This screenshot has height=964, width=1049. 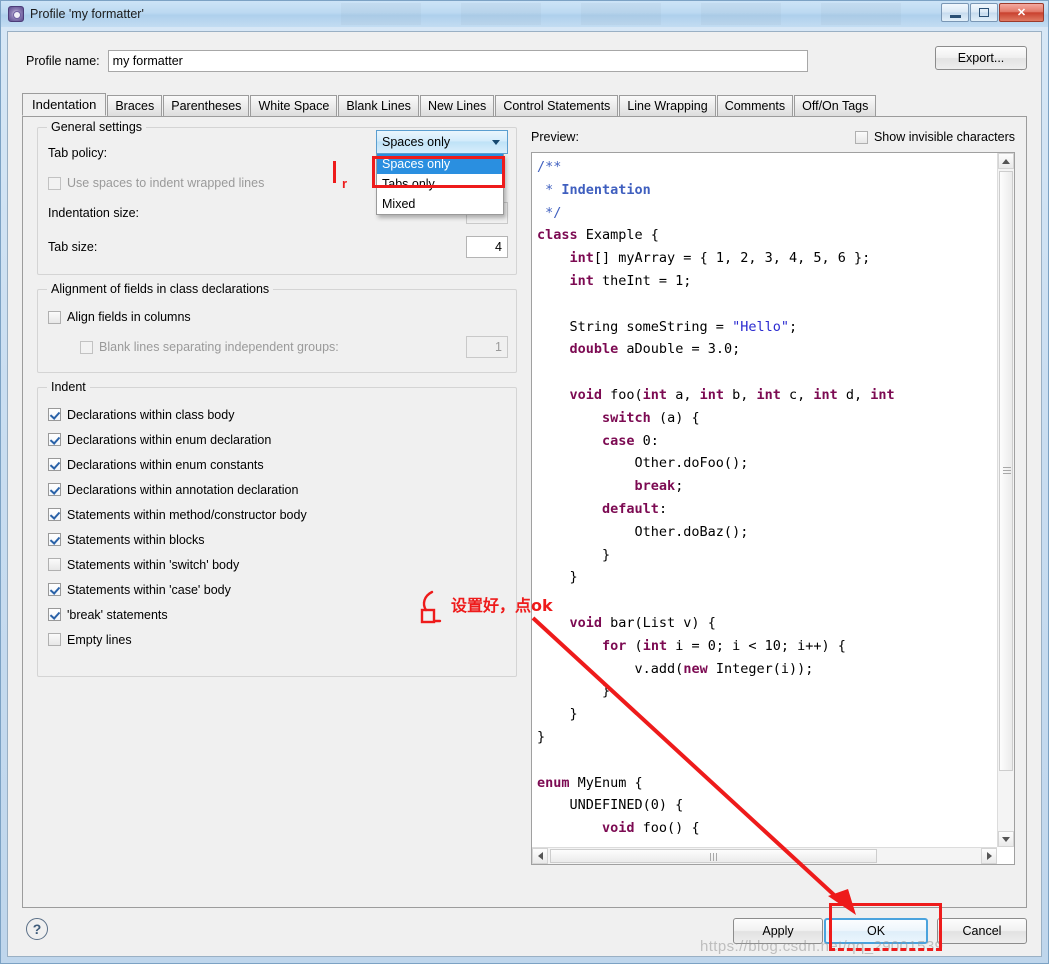 I want to click on preview-label: Preview:, so click(x=555, y=137).